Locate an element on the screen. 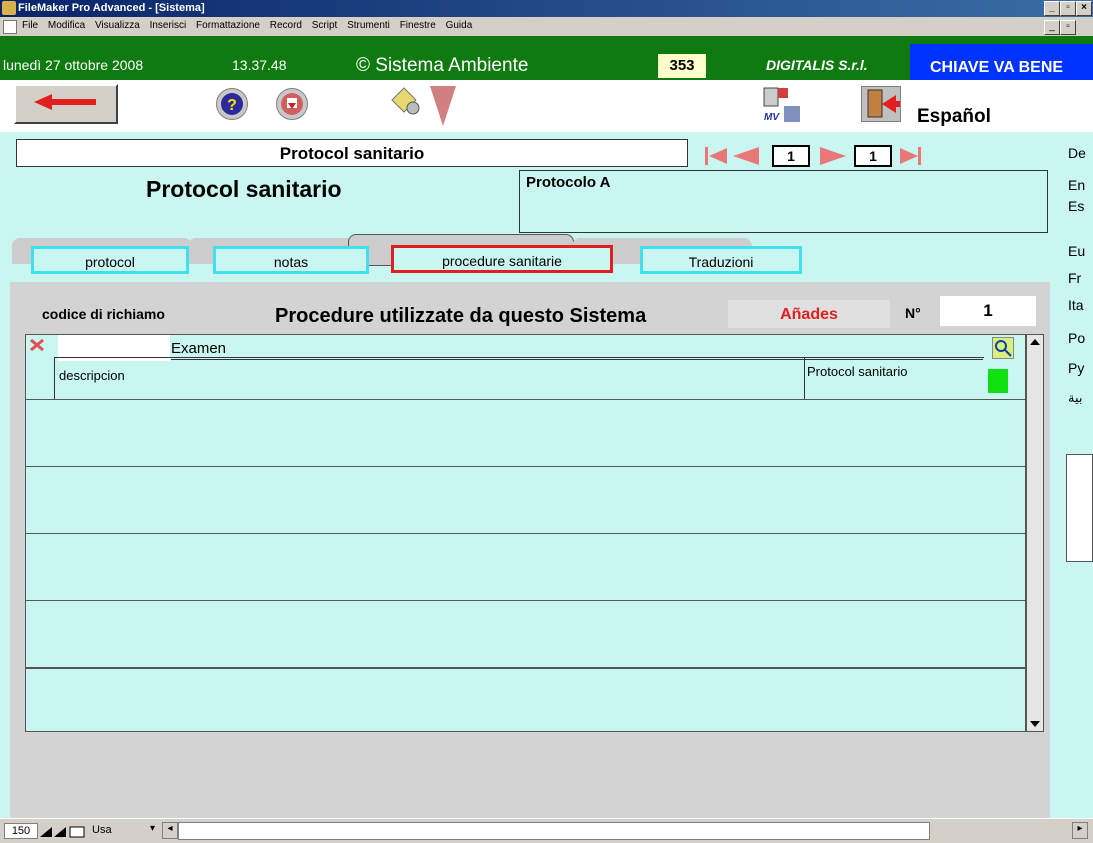 The width and height of the screenshot is (1093, 843). exit-door-icon is located at coordinates (883, 103).